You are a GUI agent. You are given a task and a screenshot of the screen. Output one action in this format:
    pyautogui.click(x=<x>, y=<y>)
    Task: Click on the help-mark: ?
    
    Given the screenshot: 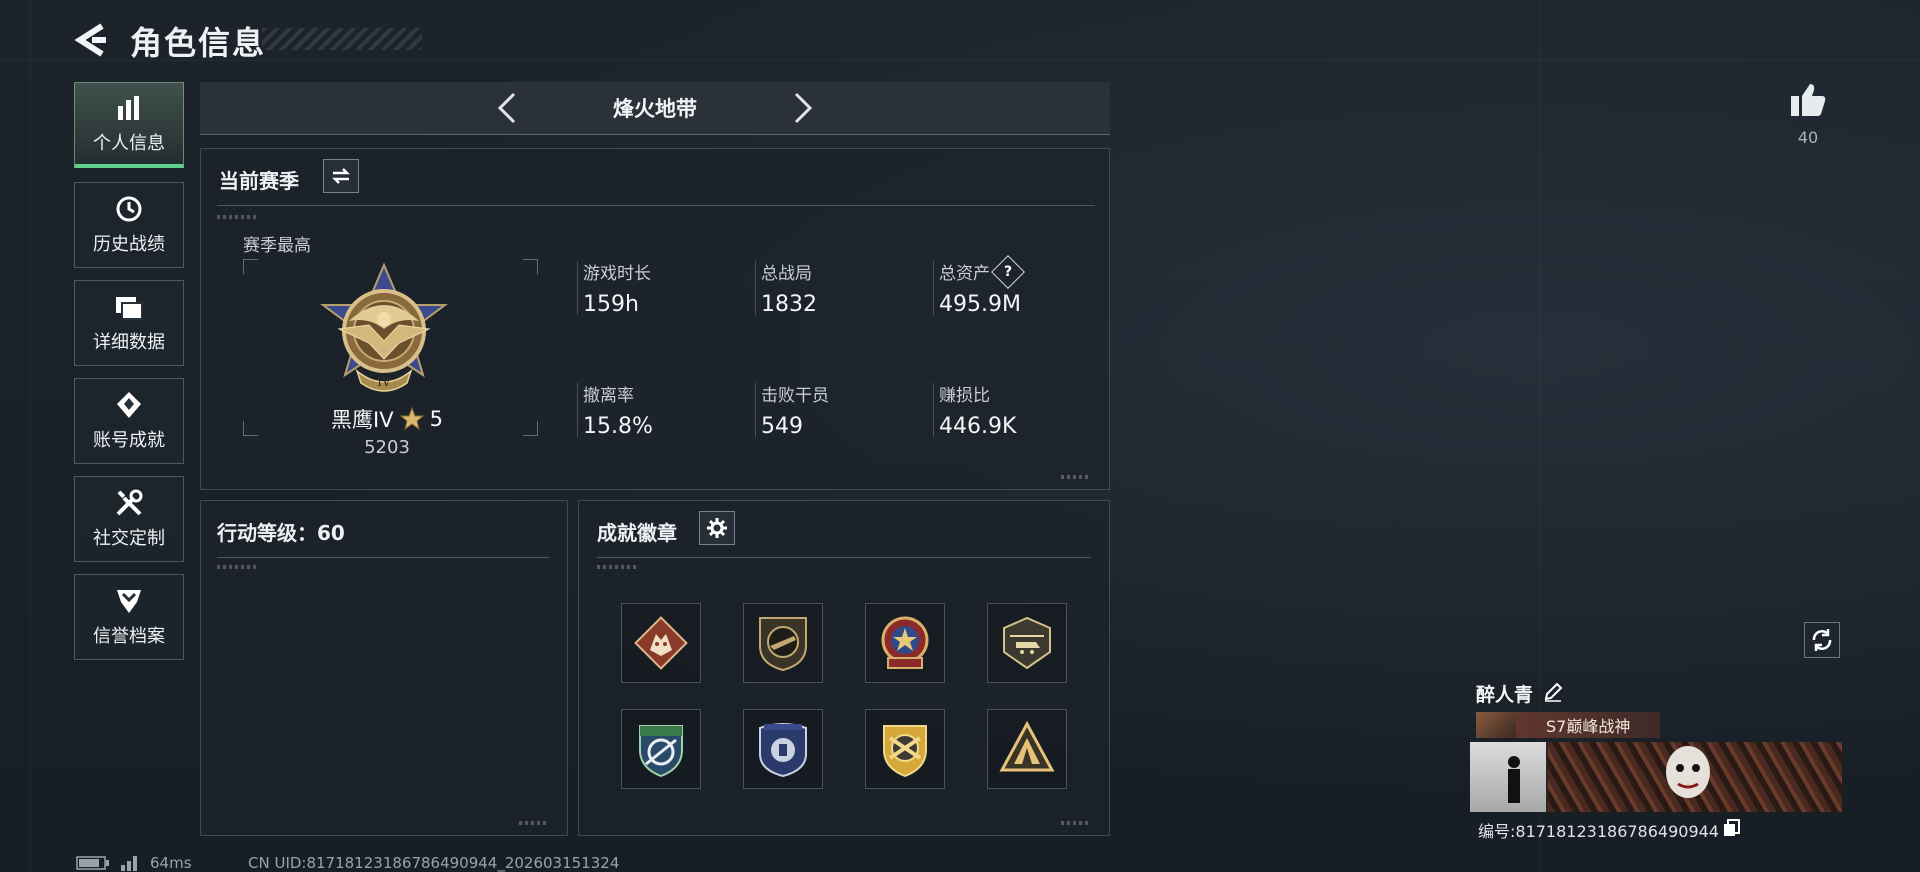 What is the action you would take?
    pyautogui.click(x=1008, y=271)
    